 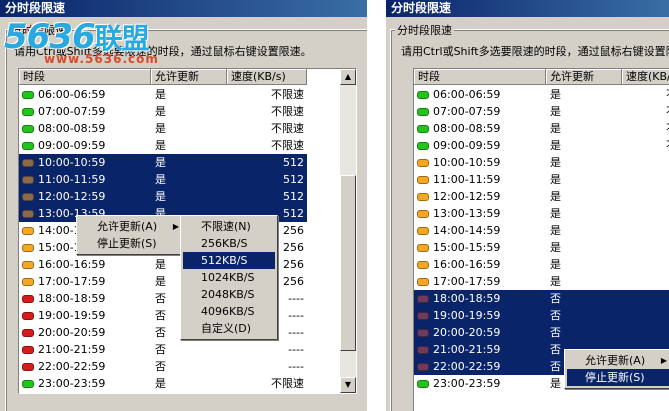 I want to click on scroll-down-button: ▼, so click(x=348, y=385).